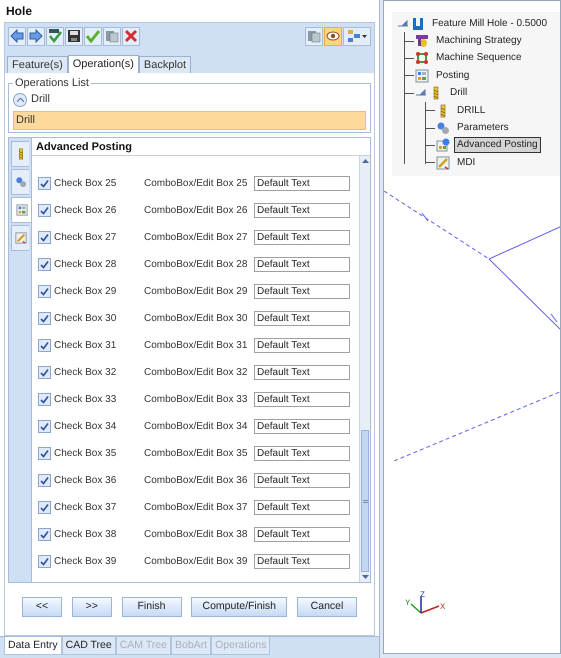  What do you see at coordinates (131, 36) in the screenshot?
I see `close-icon` at bounding box center [131, 36].